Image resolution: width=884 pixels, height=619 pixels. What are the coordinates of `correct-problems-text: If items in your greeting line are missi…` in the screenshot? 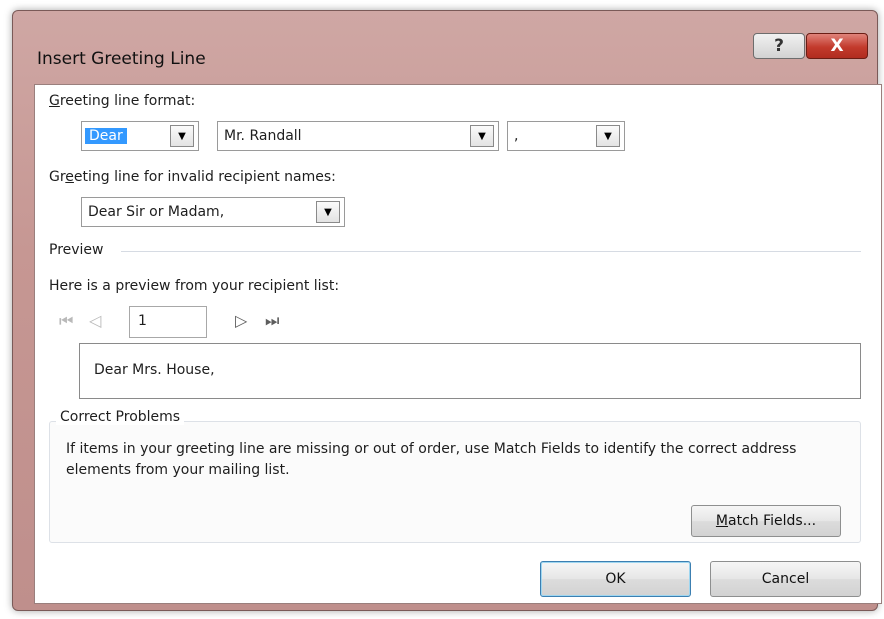 It's located at (431, 459).